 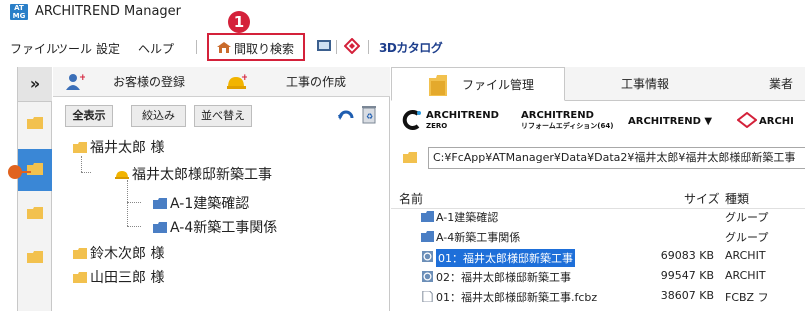 What do you see at coordinates (402, 15) in the screenshot?
I see `title-bar: AT MG ARCHITREND Manager` at bounding box center [402, 15].